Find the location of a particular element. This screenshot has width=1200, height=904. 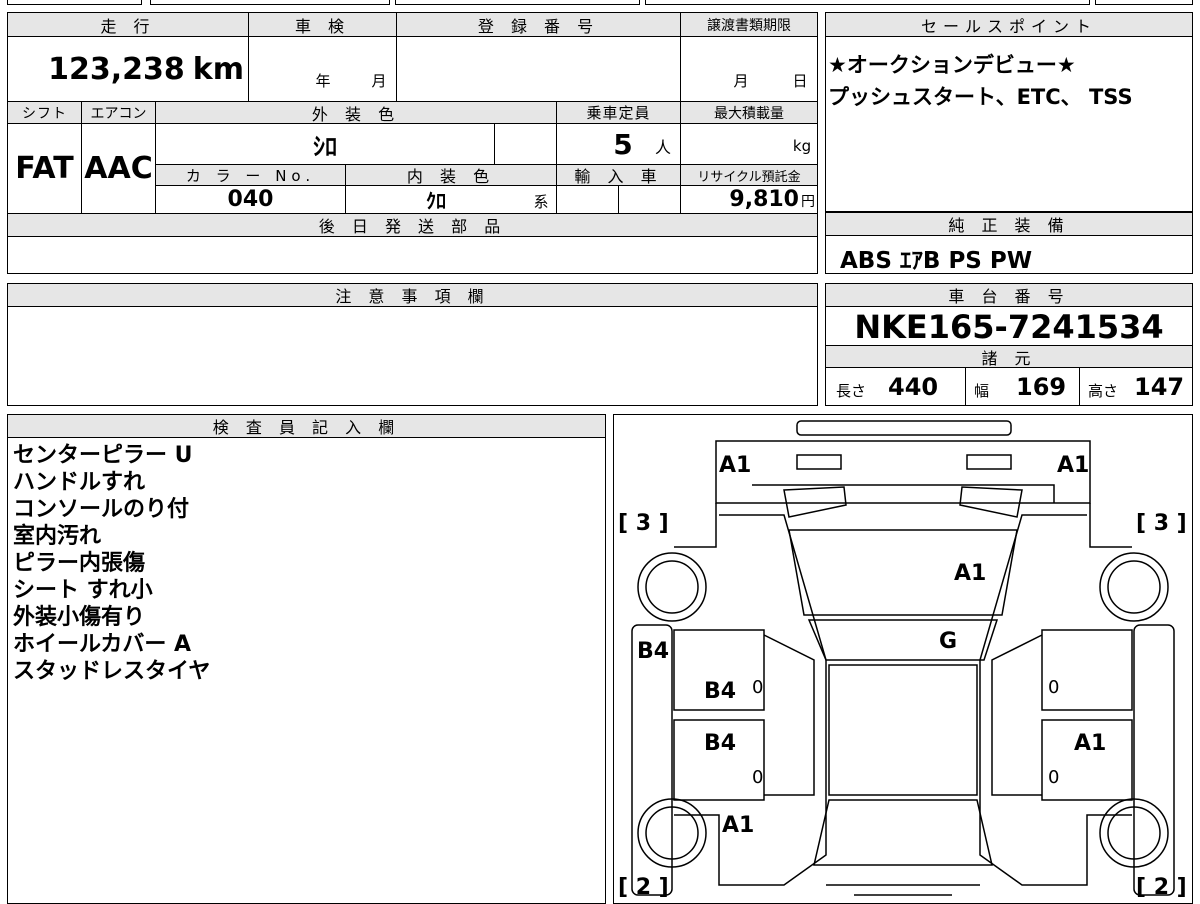

sales-point-line-2: プッシュスタート、ETC、 TSS is located at coordinates (980, 97).